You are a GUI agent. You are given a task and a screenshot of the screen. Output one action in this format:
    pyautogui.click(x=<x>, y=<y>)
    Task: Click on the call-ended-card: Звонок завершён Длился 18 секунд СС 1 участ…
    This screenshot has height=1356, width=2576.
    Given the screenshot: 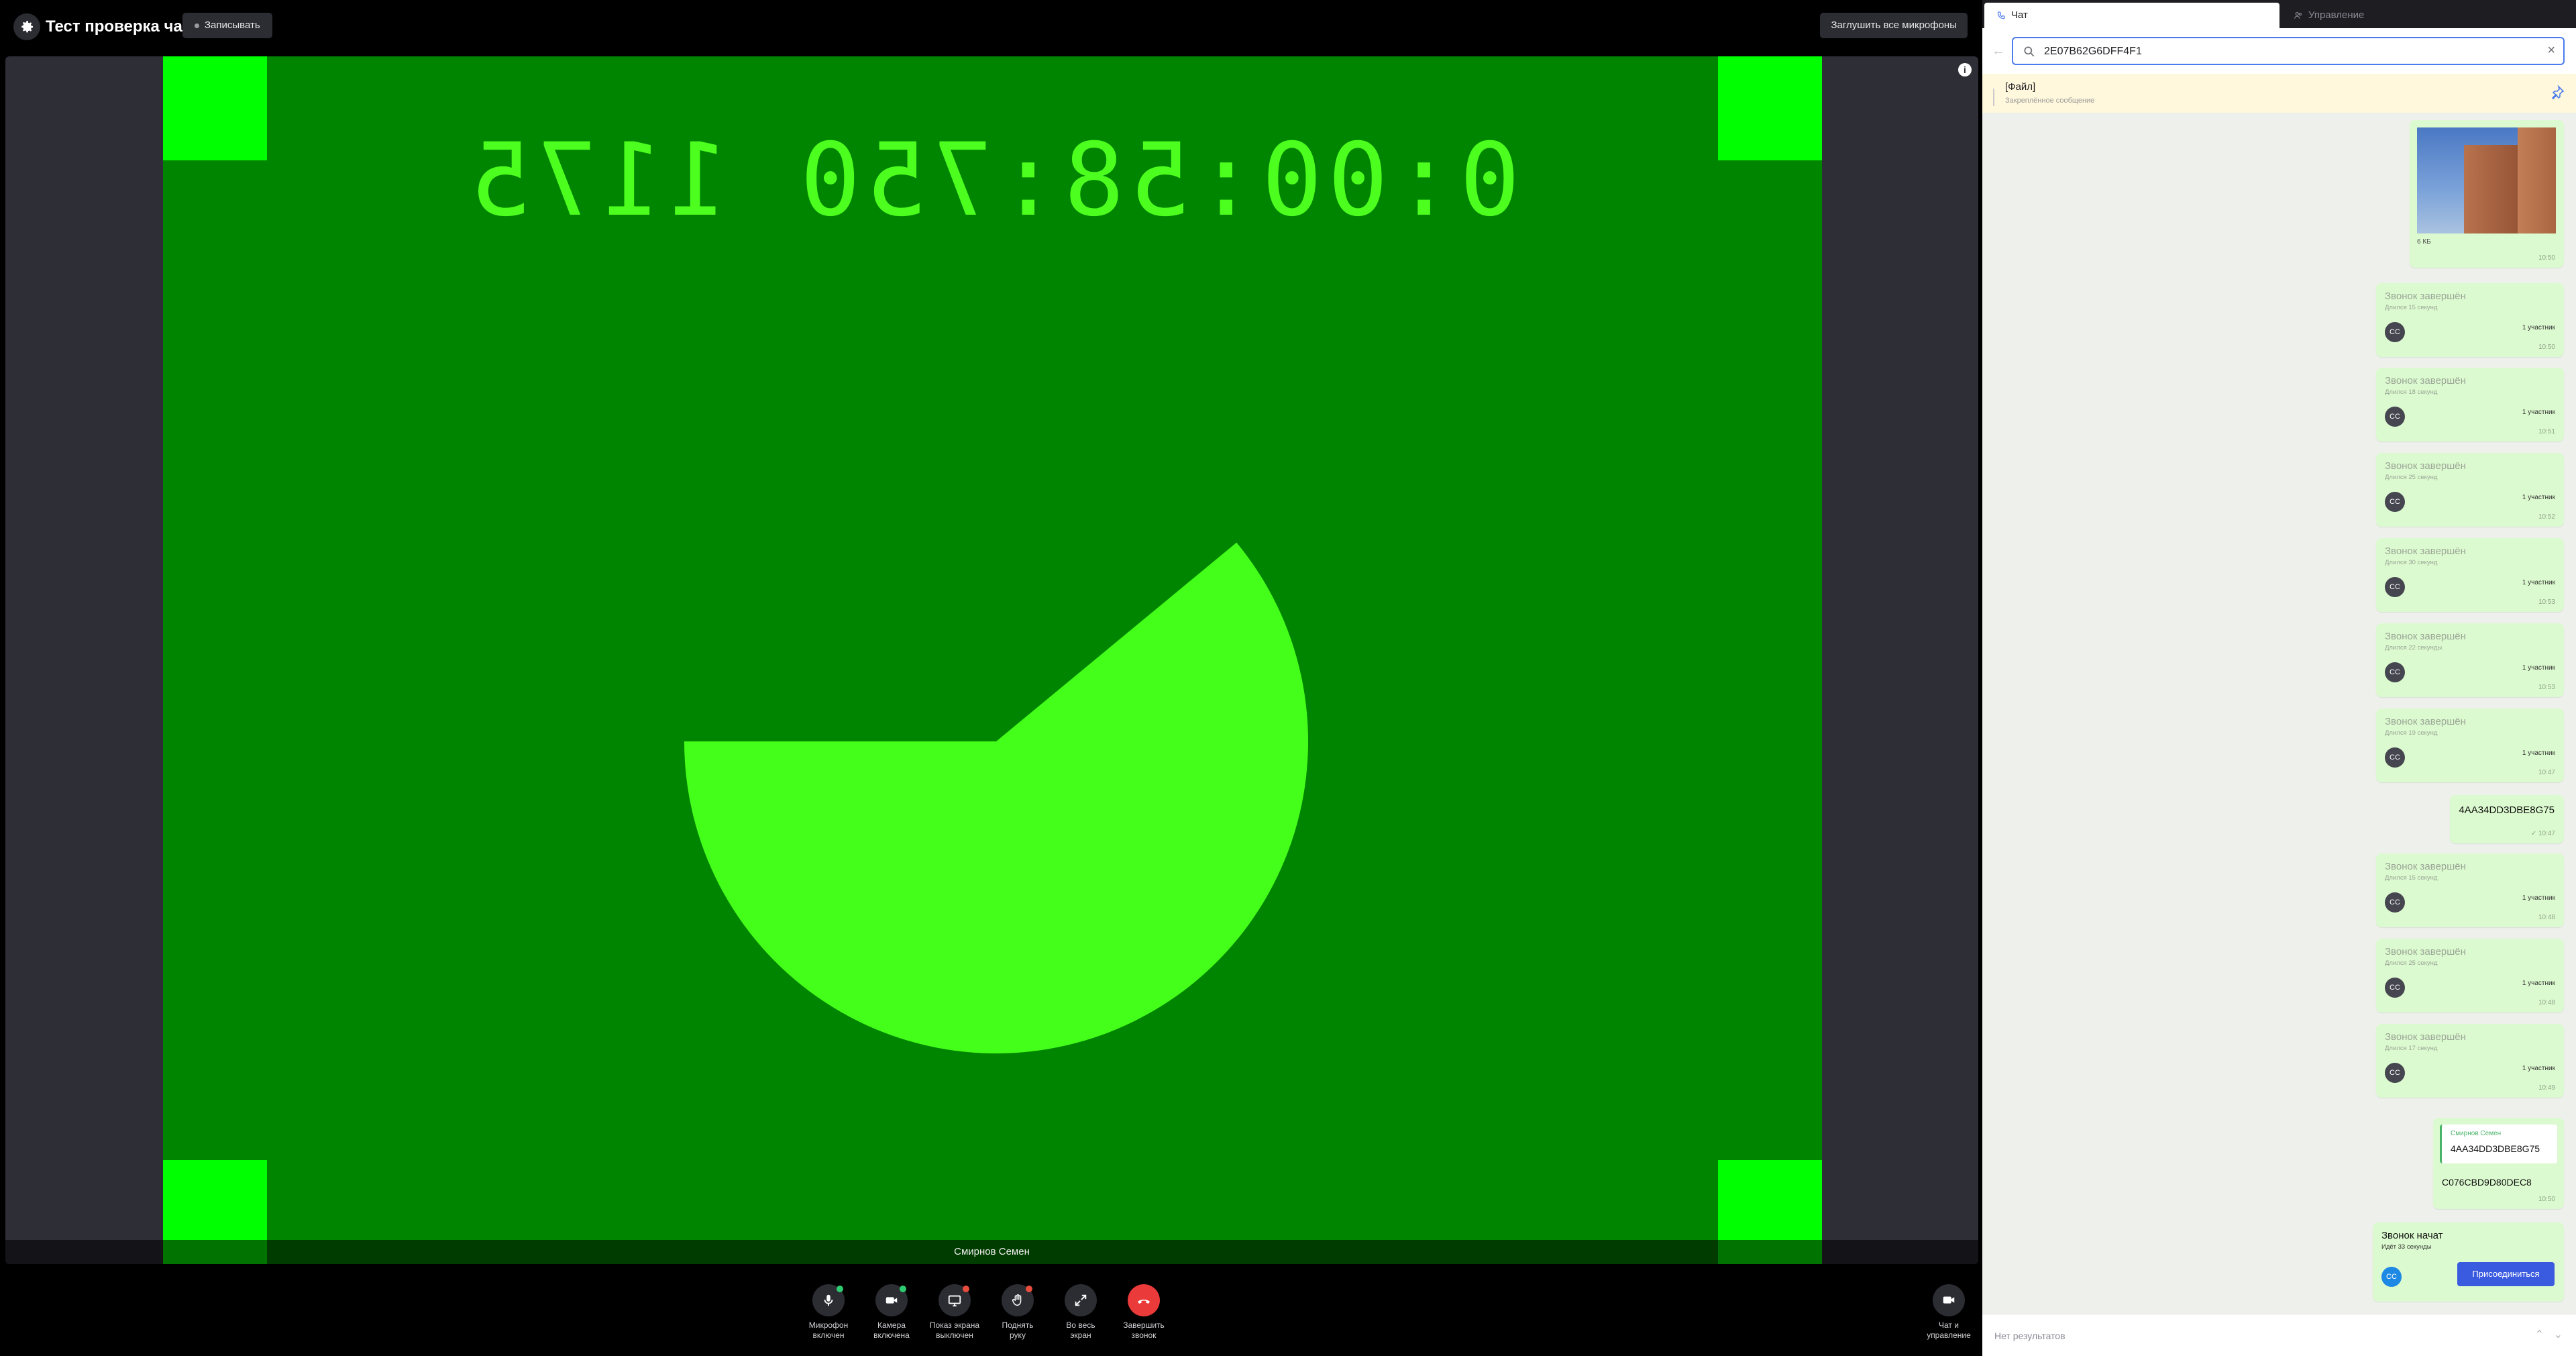 What is the action you would take?
    pyautogui.click(x=2470, y=404)
    